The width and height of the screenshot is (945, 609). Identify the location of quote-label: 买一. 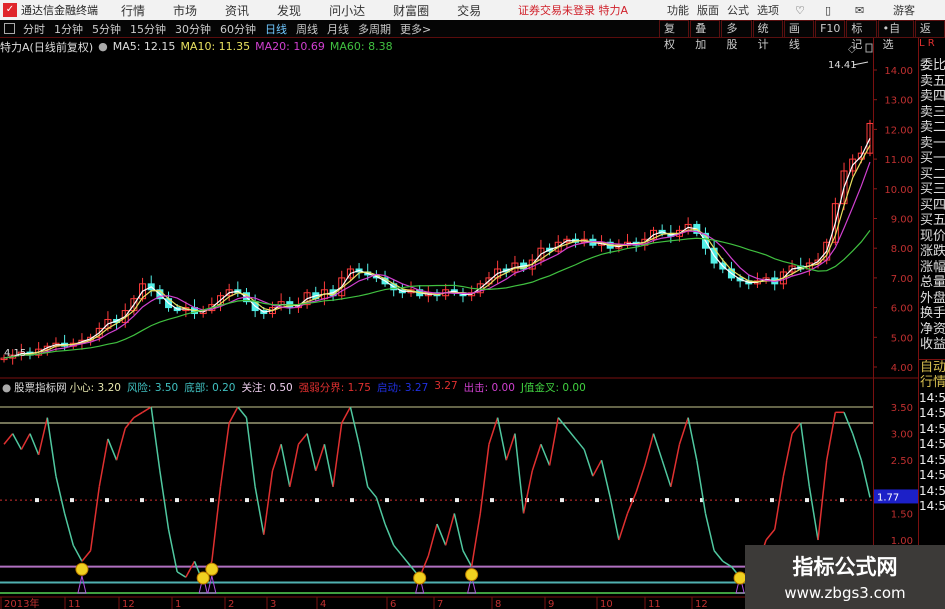
(932, 158).